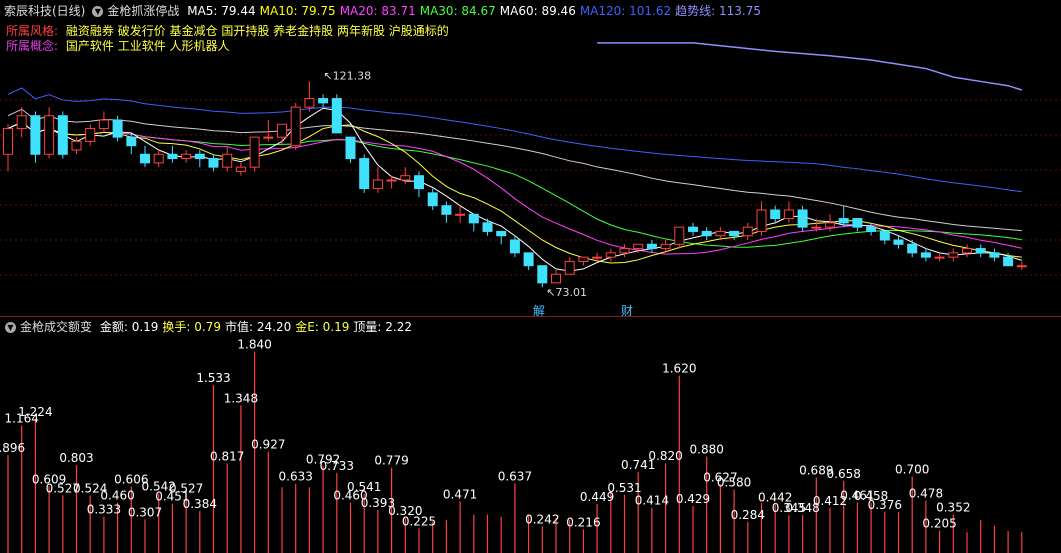 This screenshot has width=1061, height=553. I want to click on volume-data-label: 0.637, so click(515, 476).